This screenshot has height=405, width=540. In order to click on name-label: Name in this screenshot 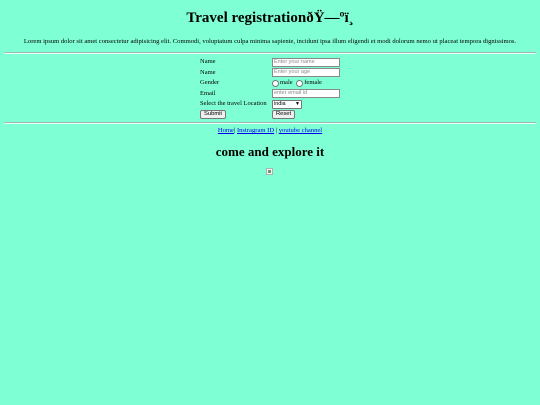, I will do `click(208, 62)`.